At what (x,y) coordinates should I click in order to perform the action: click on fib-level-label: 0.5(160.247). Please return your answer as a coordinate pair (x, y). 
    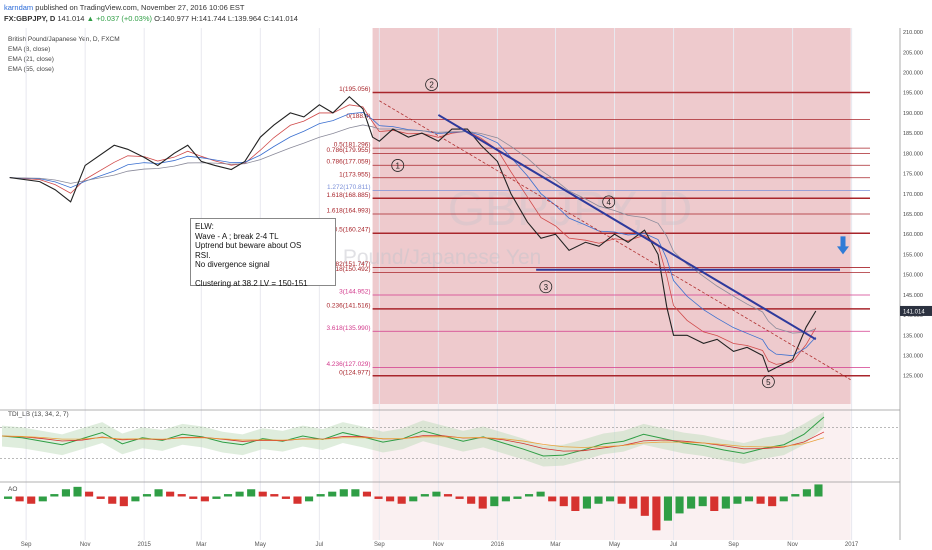
    Looking at the image, I should click on (352, 230).